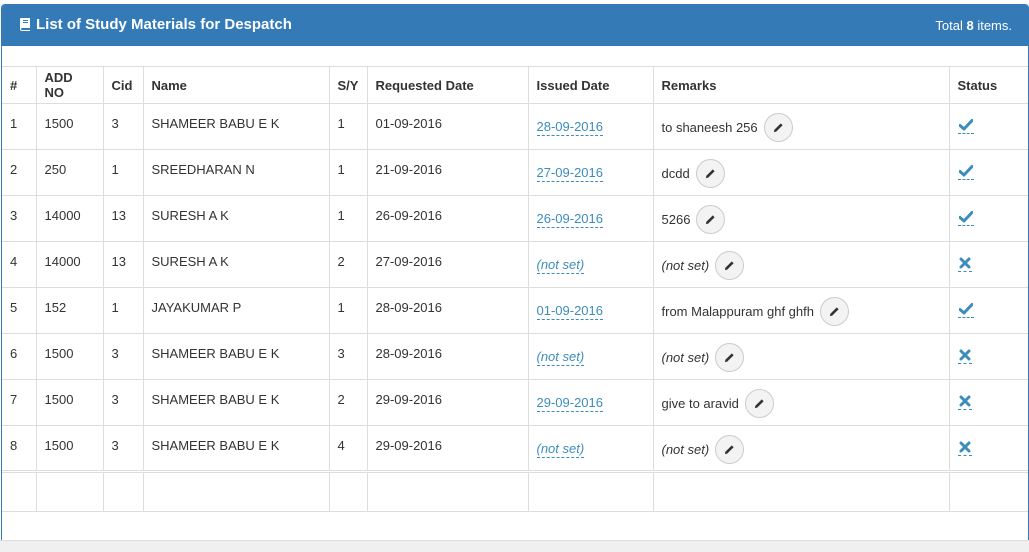 The width and height of the screenshot is (1029, 552). I want to click on col-header-name: Name, so click(236, 85).